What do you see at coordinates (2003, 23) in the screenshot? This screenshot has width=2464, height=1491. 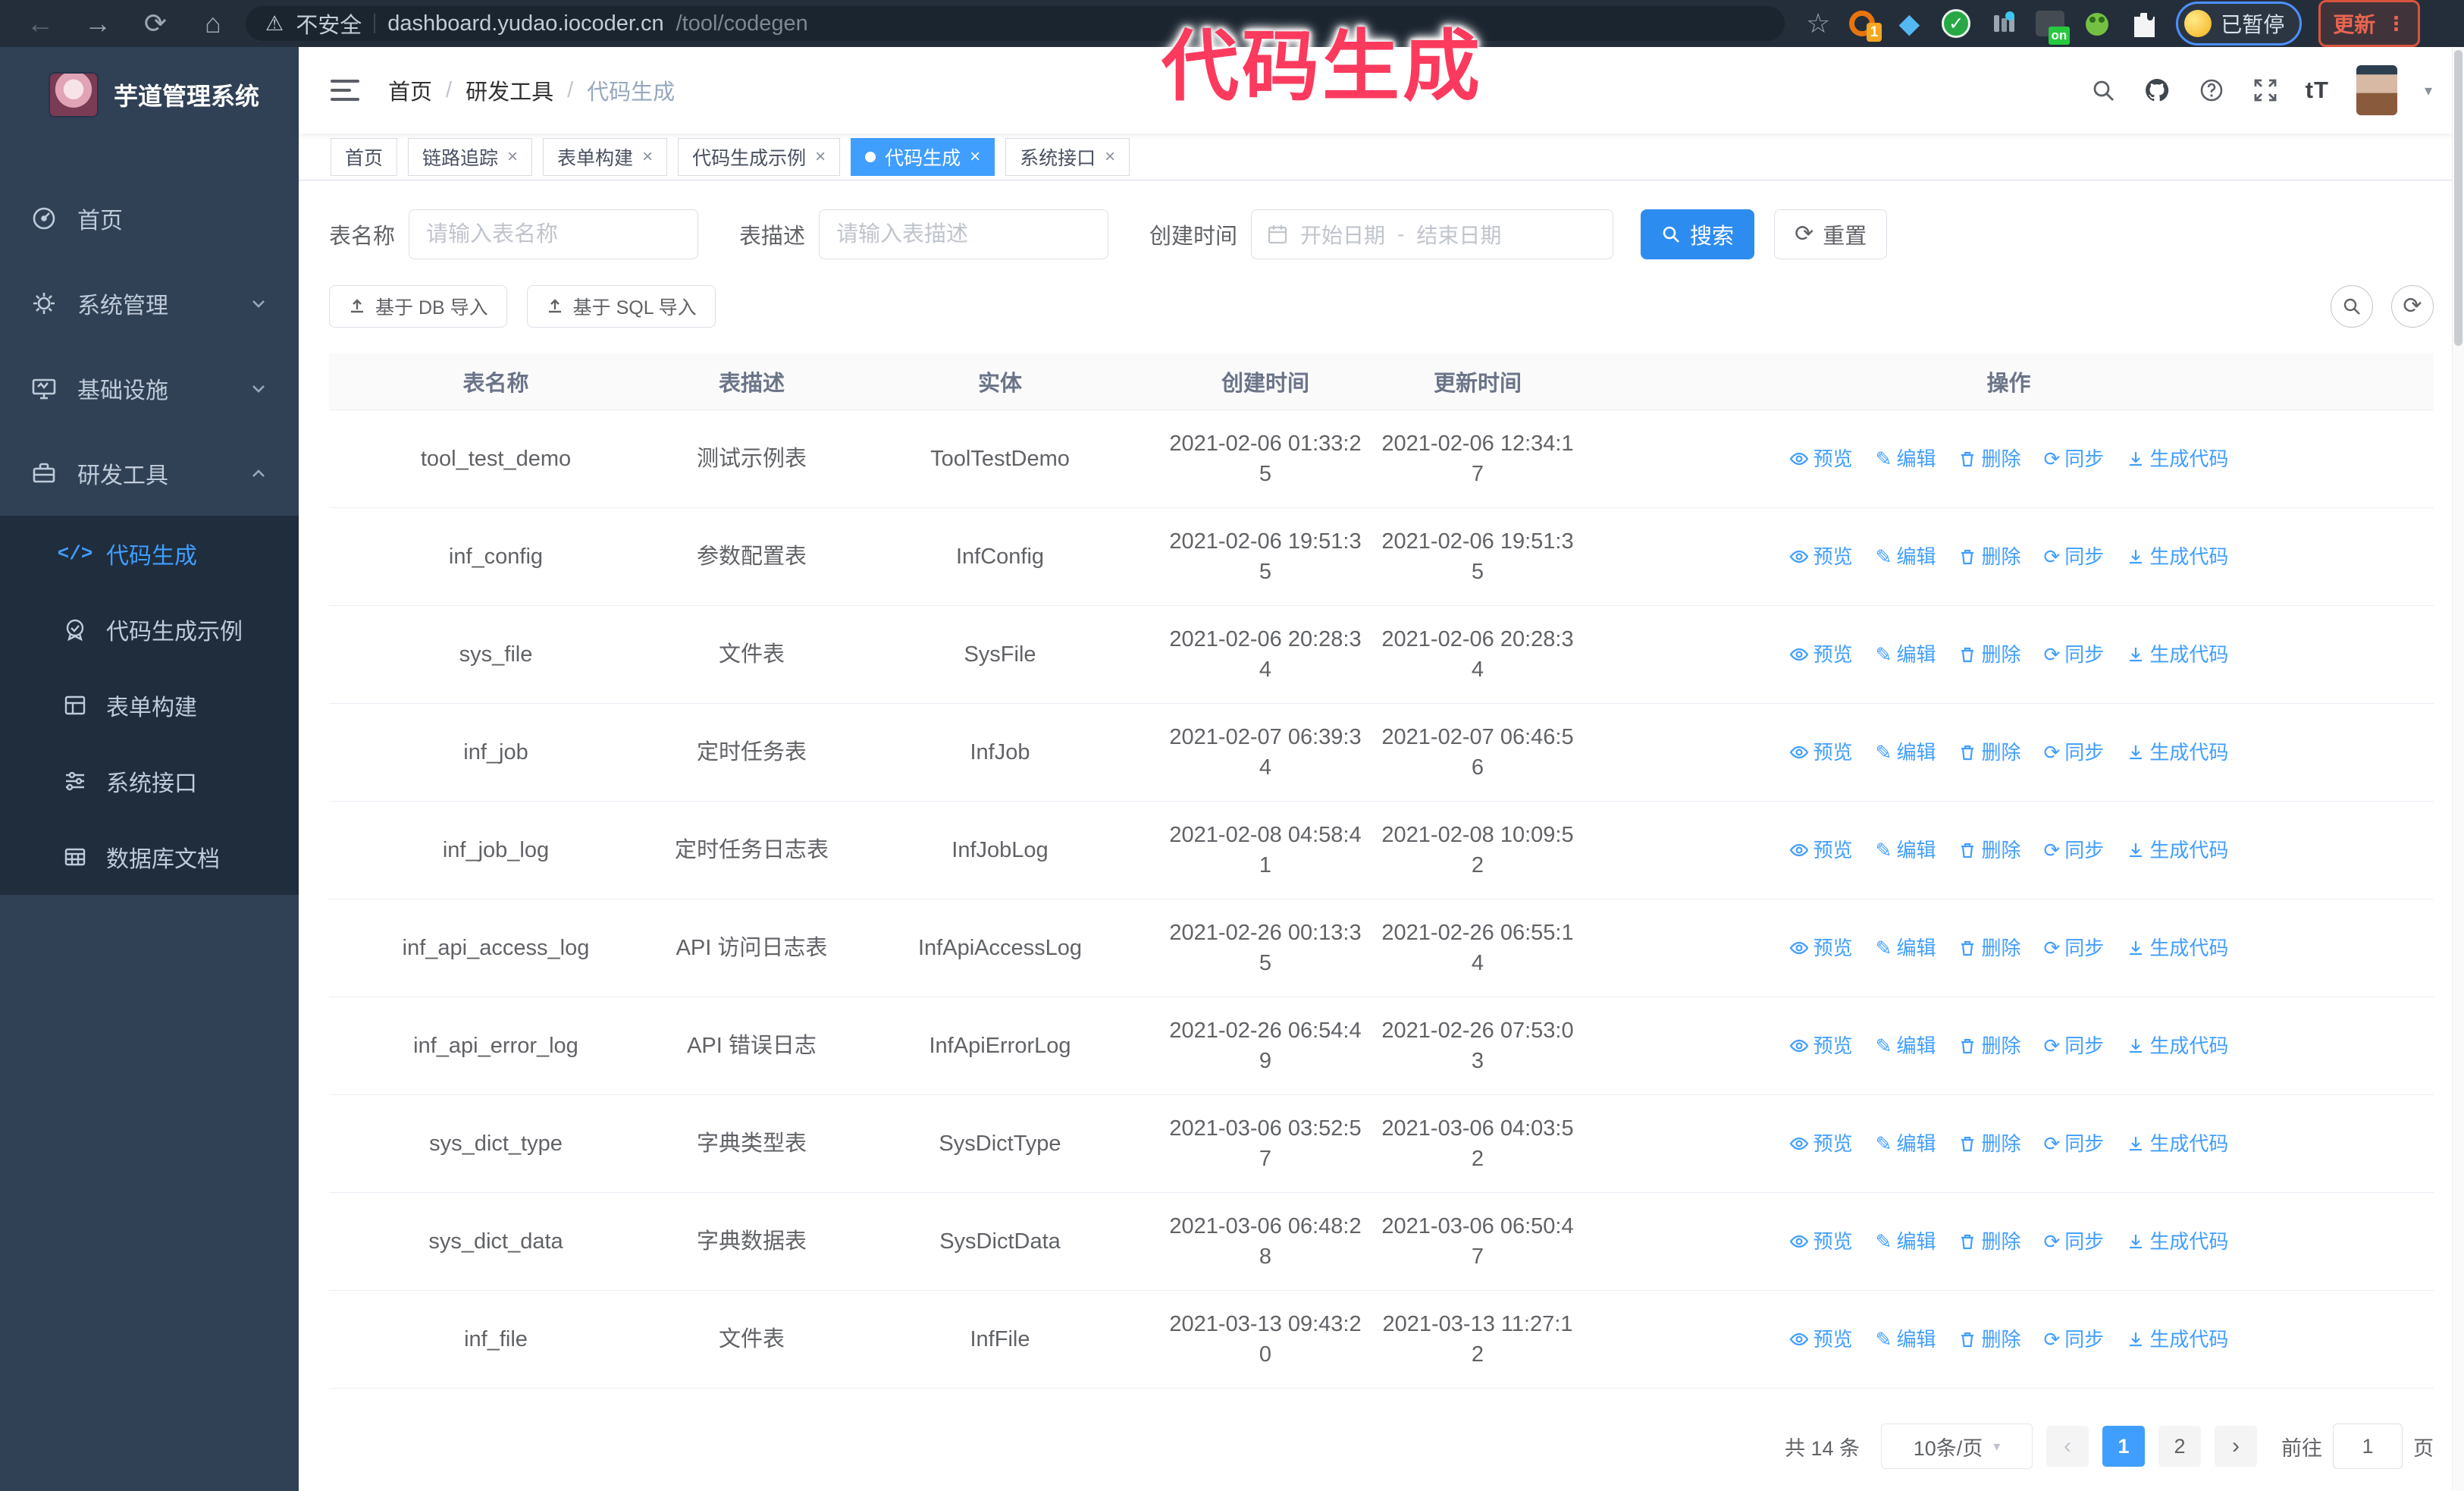 I see `extension-icon-sliders` at bounding box center [2003, 23].